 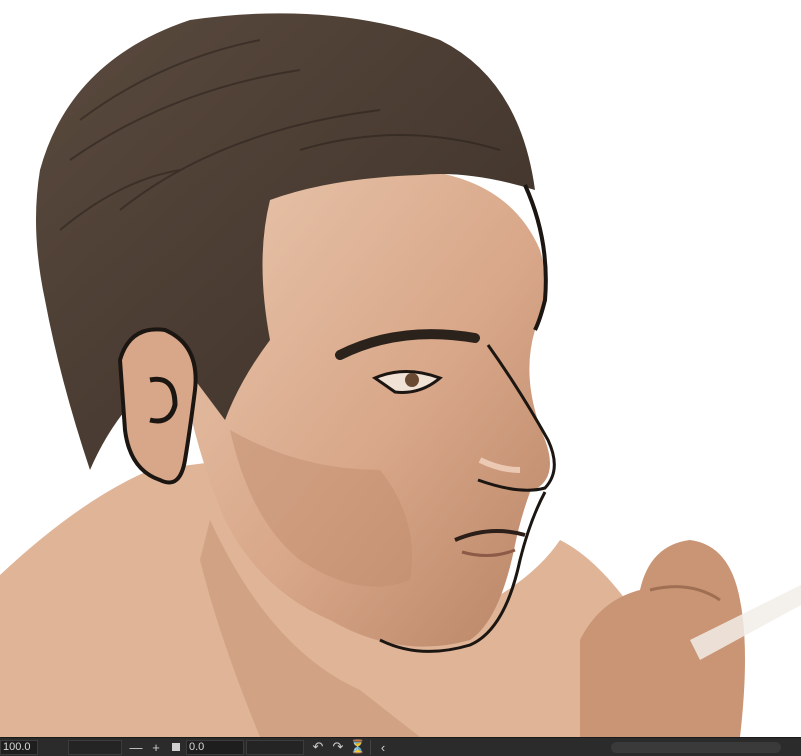 I want to click on status-bar: 100.0 — + 0.0 ↶ ↷ ⏳ ‹, so click(x=400, y=746).